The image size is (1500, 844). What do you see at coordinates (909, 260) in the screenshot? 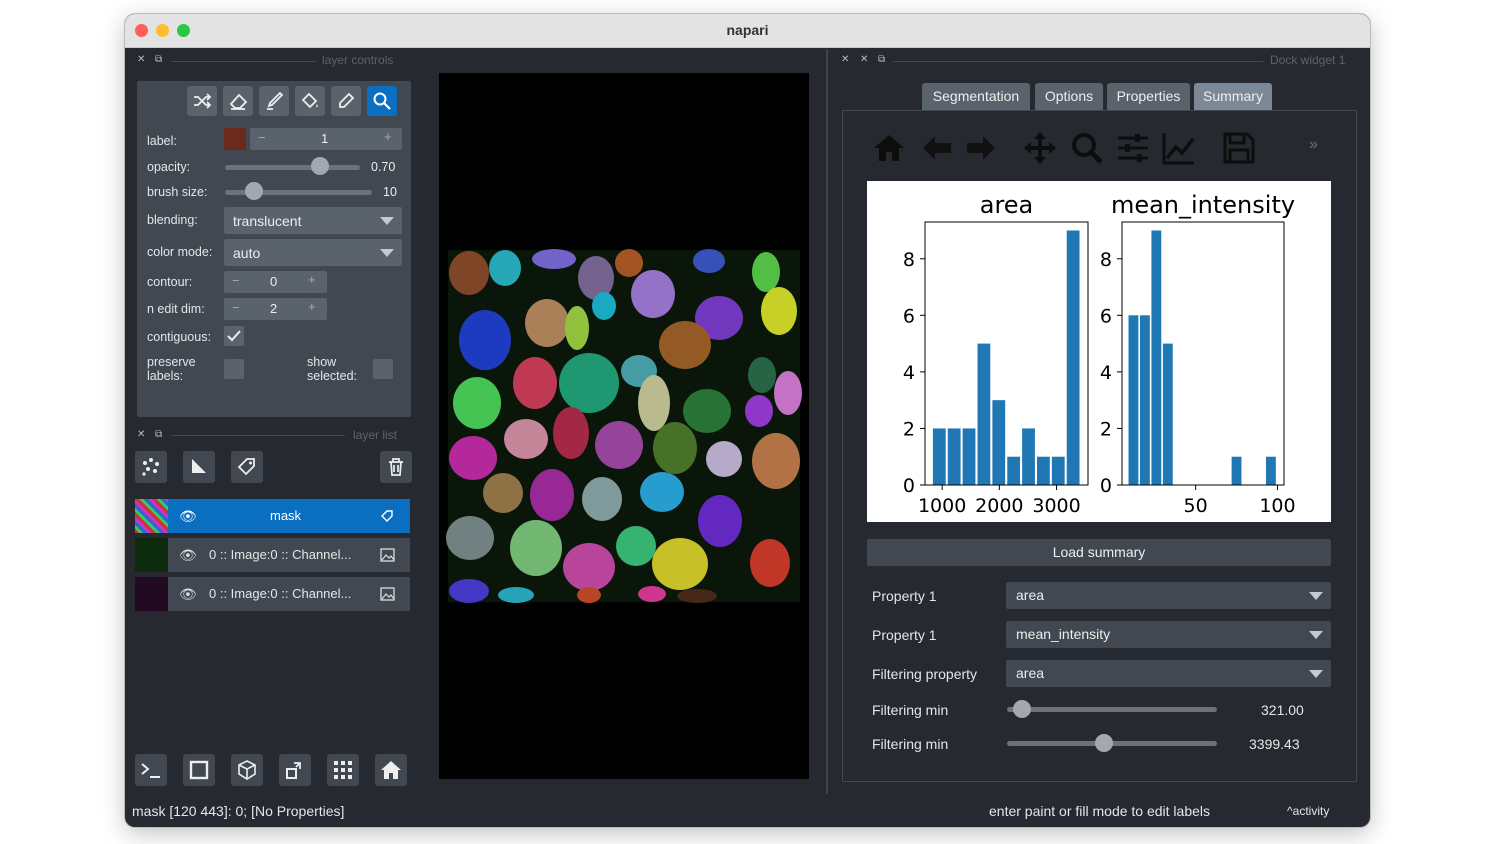
I see `y-tick-label: 8` at bounding box center [909, 260].